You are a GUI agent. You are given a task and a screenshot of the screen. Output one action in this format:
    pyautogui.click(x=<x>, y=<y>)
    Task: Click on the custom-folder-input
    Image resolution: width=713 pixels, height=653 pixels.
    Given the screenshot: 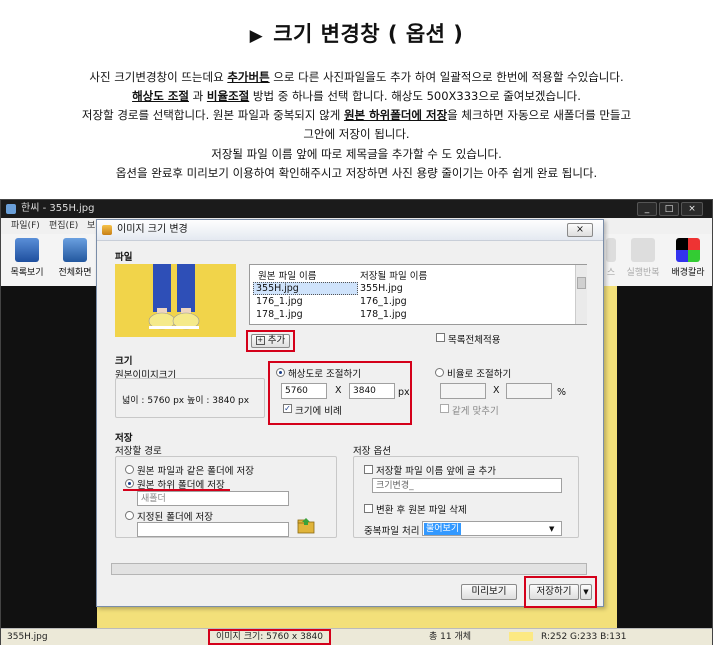 What is the action you would take?
    pyautogui.click(x=213, y=529)
    